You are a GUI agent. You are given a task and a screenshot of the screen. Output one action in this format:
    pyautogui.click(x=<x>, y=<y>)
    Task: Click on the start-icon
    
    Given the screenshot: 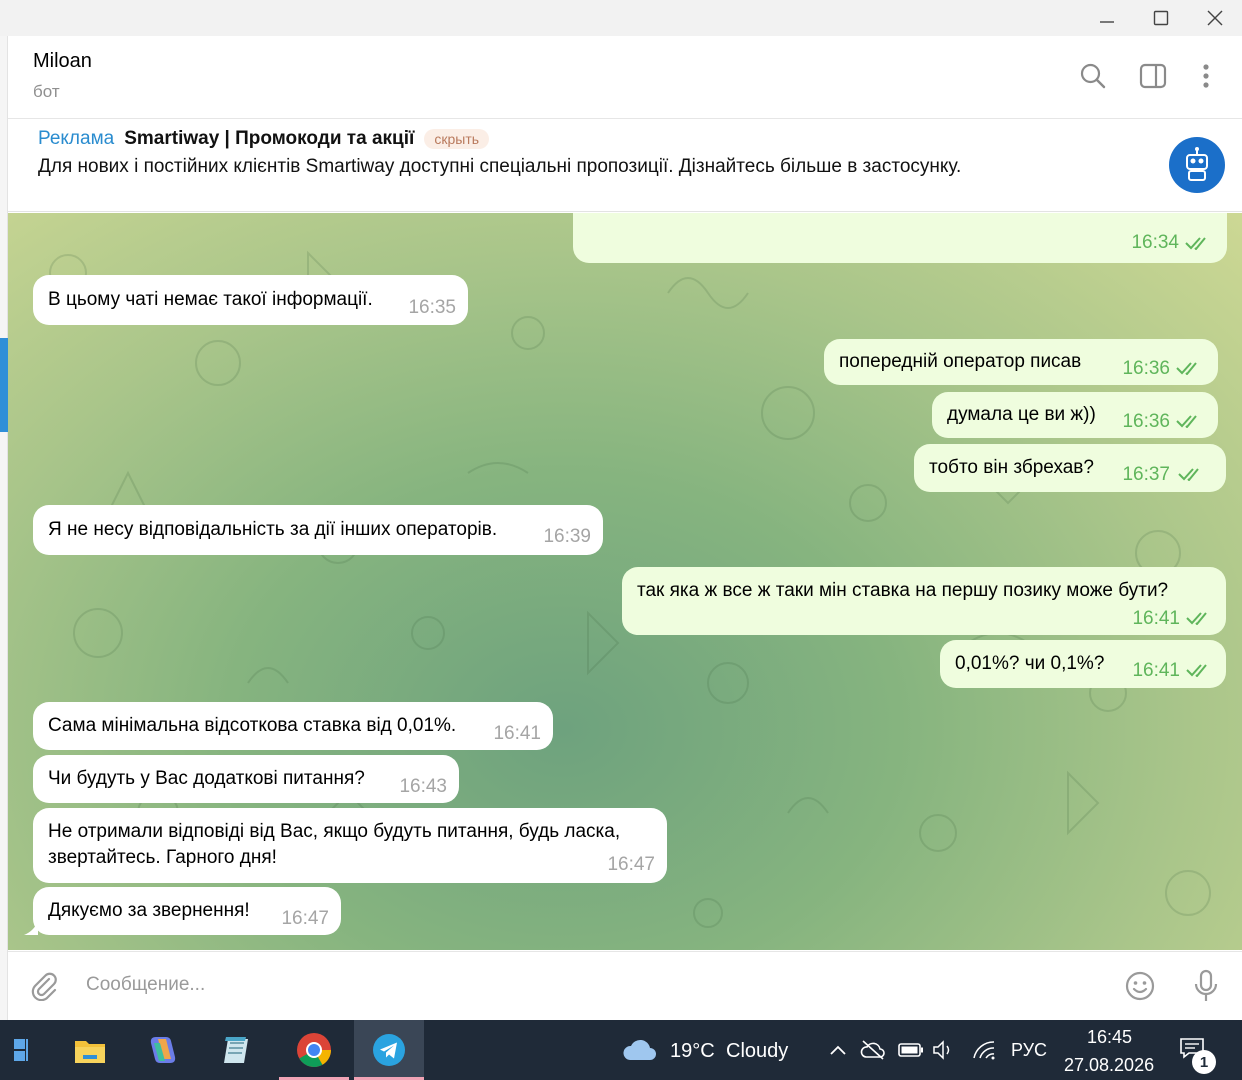 What is the action you would take?
    pyautogui.click(x=21, y=1050)
    